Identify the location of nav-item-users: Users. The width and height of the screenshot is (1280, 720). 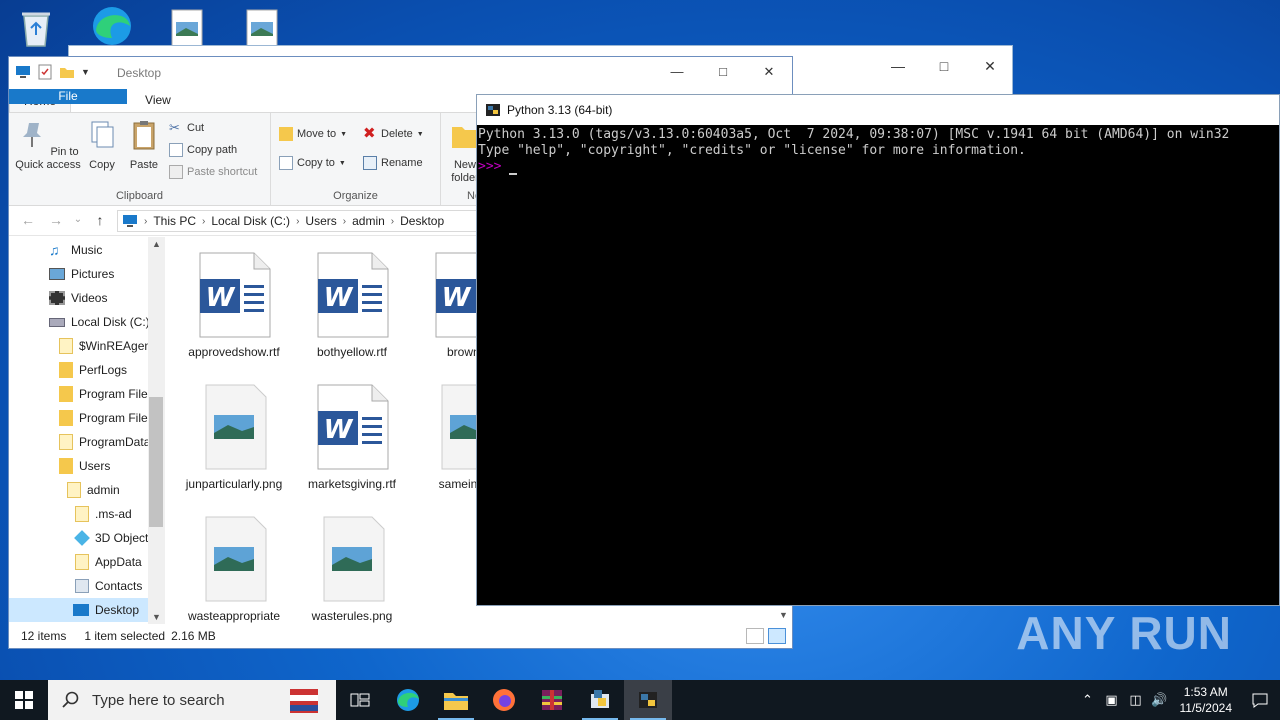
(84, 466).